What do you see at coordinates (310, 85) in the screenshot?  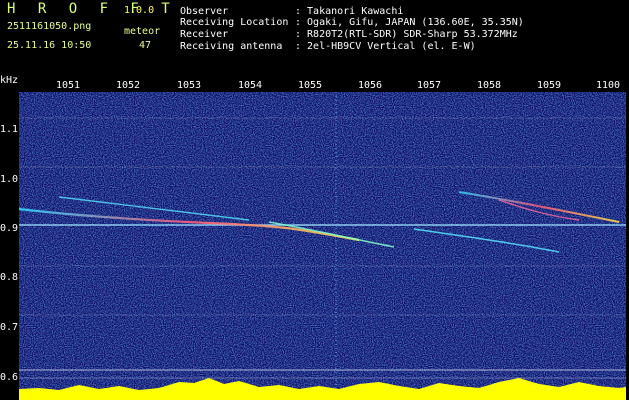 I see `time-tick: 1055` at bounding box center [310, 85].